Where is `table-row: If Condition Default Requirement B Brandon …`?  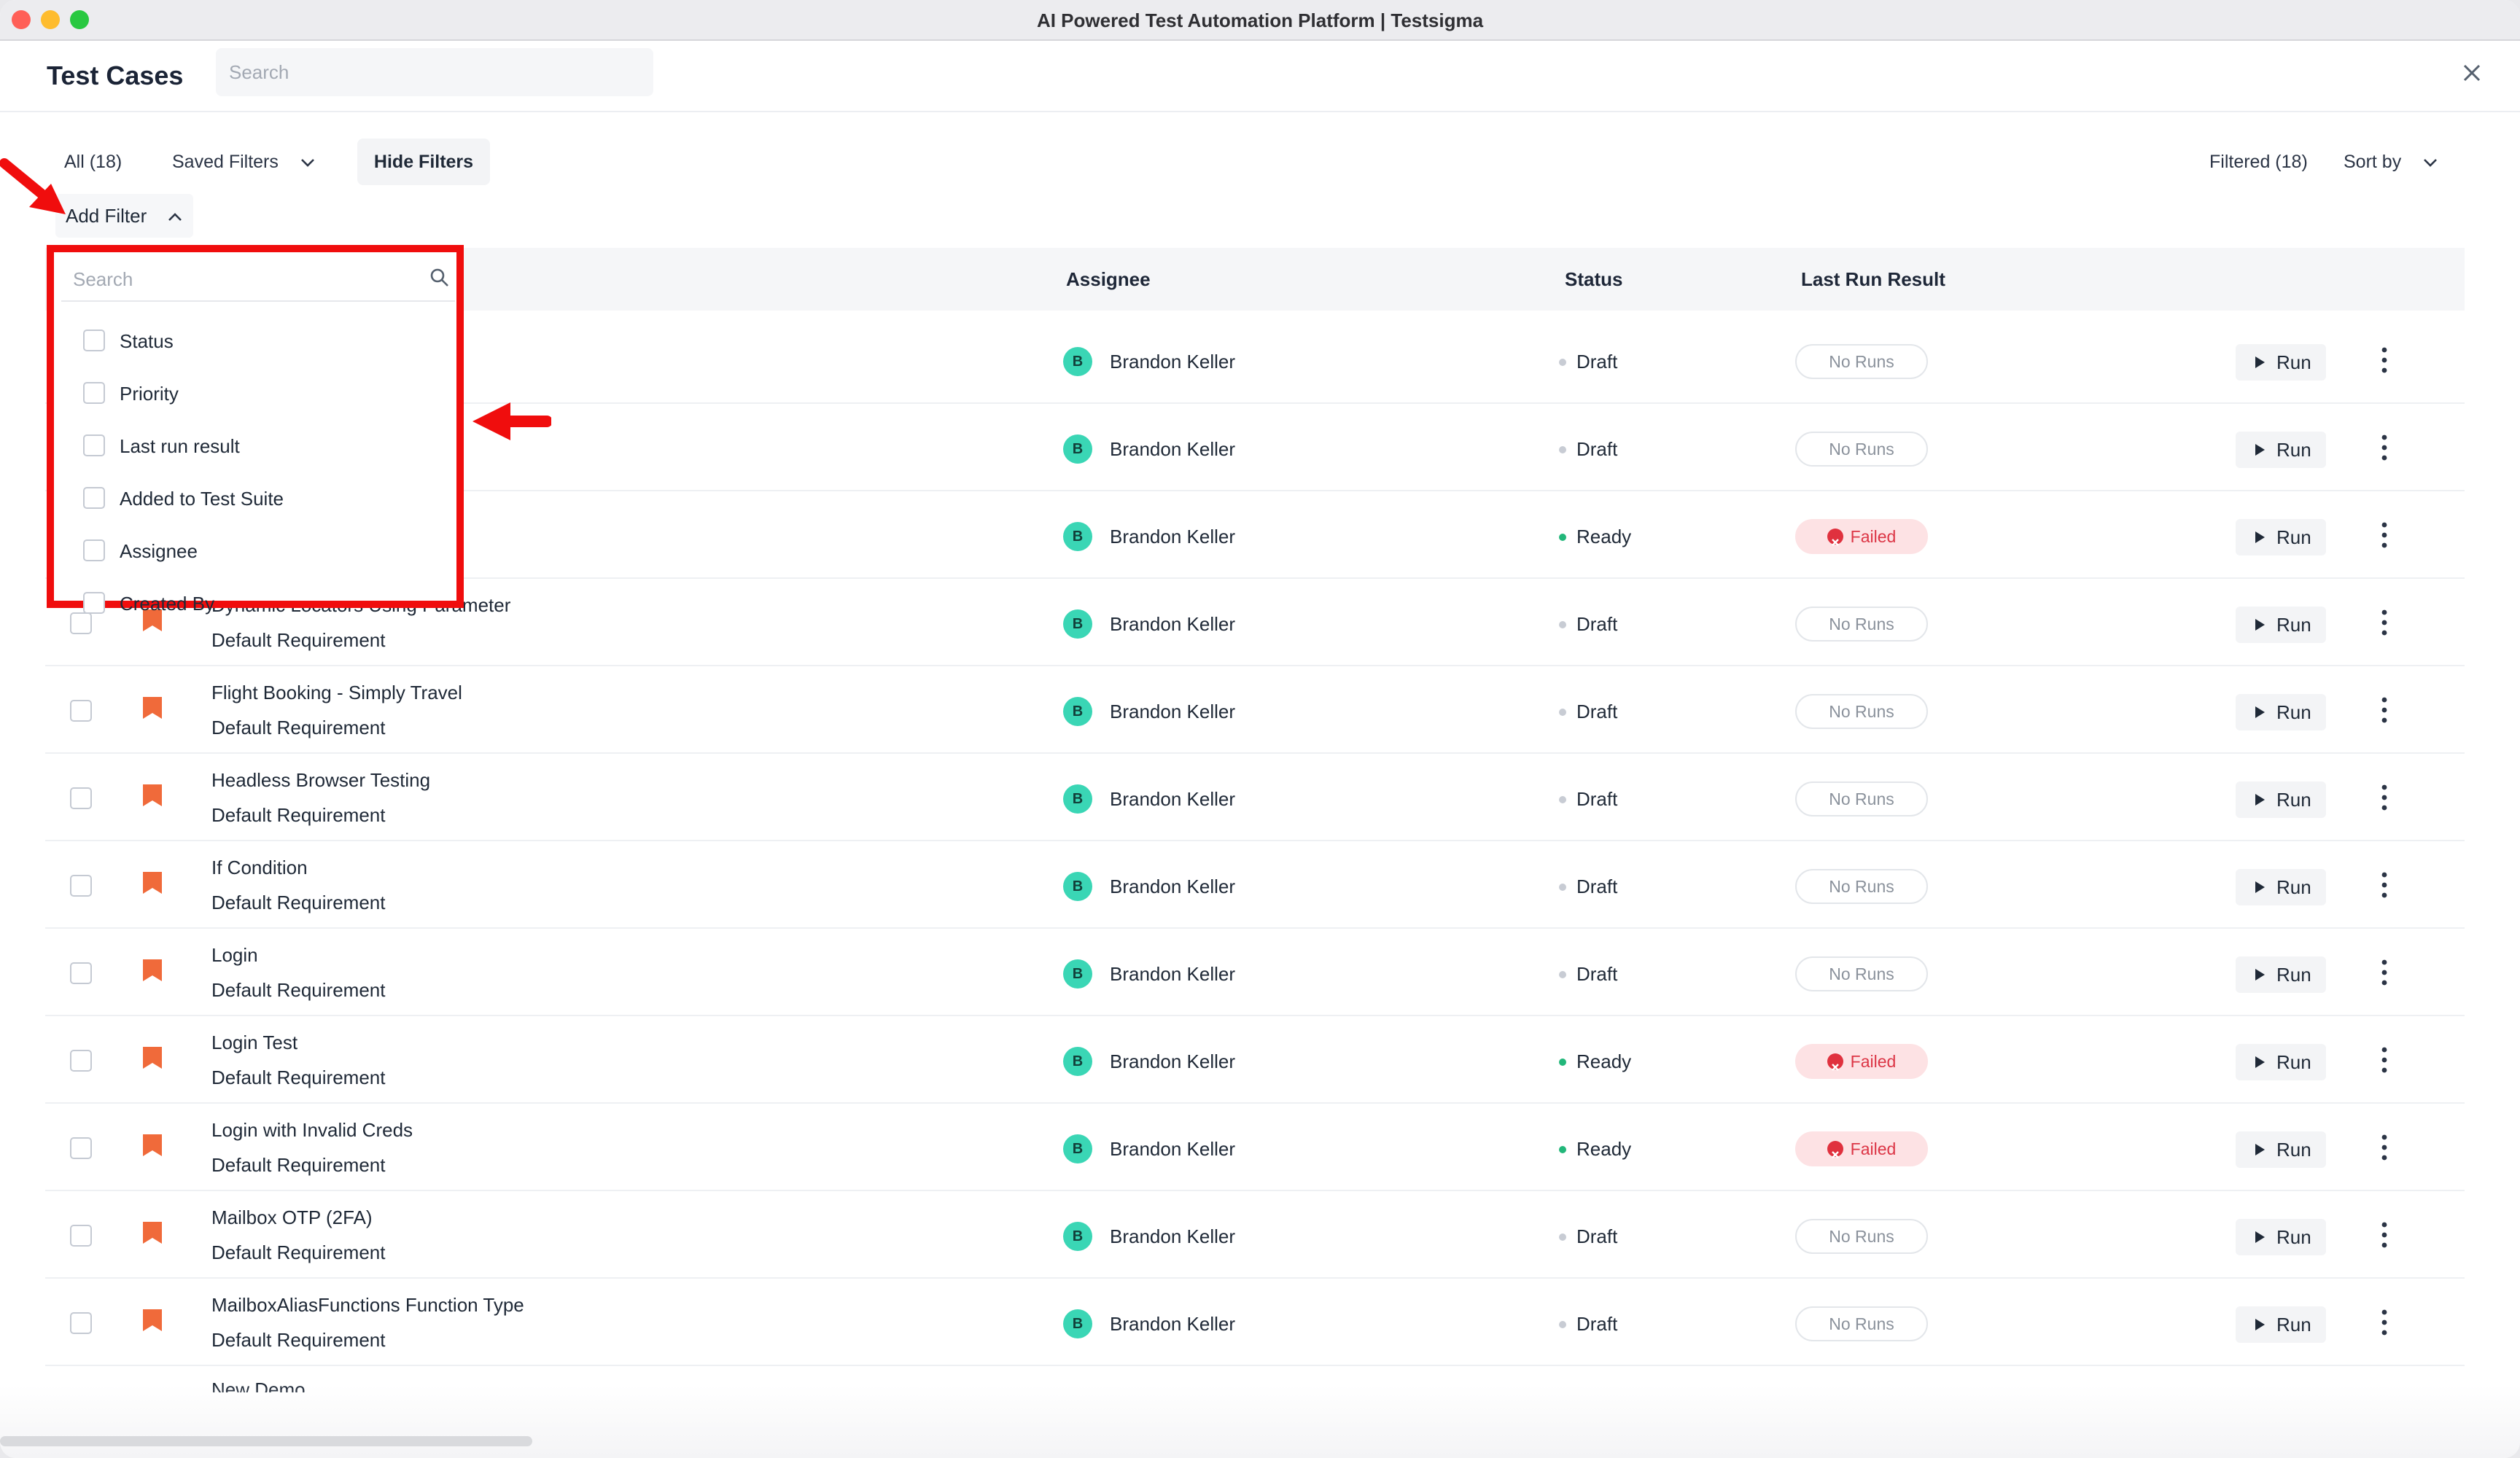 table-row: If Condition Default Requirement B Brandon … is located at coordinates (1255, 885).